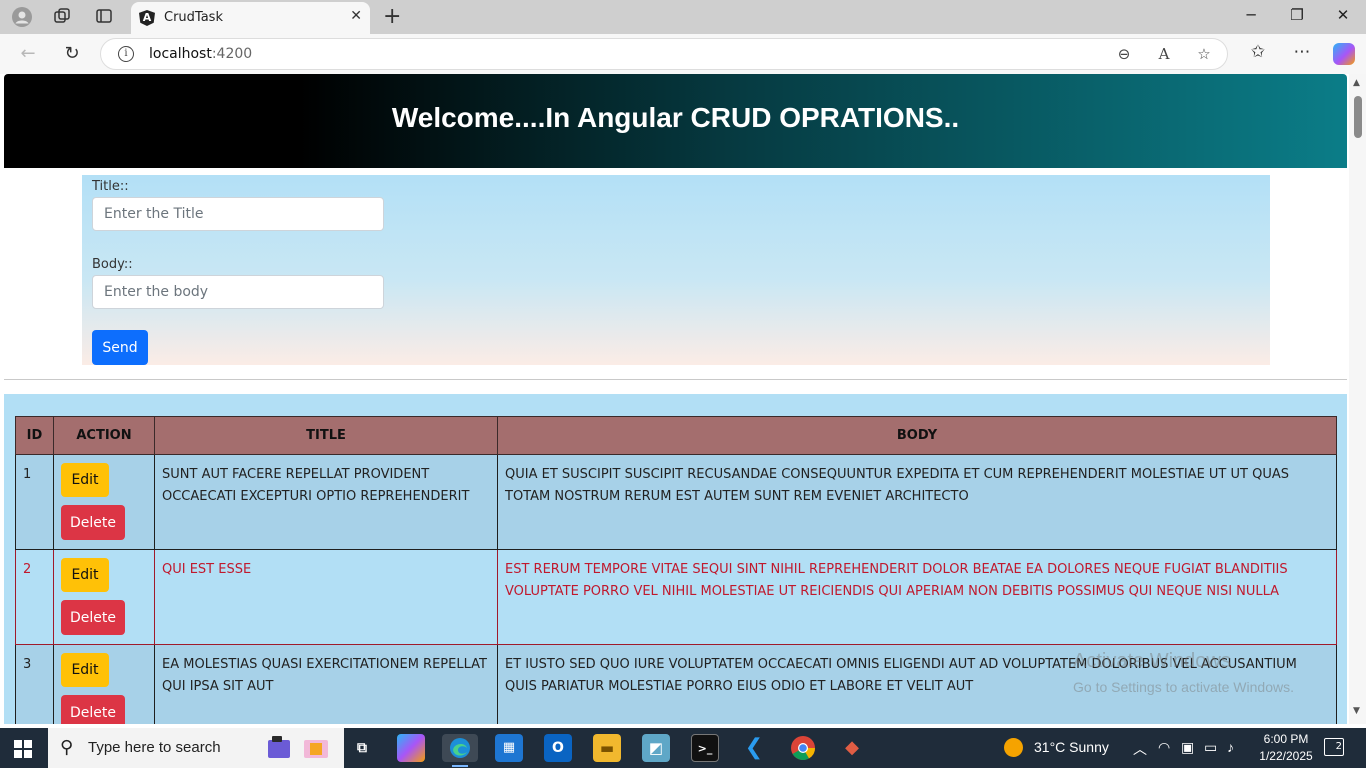 Image resolution: width=1366 pixels, height=770 pixels. What do you see at coordinates (34, 502) in the screenshot?
I see `row-id: 1` at bounding box center [34, 502].